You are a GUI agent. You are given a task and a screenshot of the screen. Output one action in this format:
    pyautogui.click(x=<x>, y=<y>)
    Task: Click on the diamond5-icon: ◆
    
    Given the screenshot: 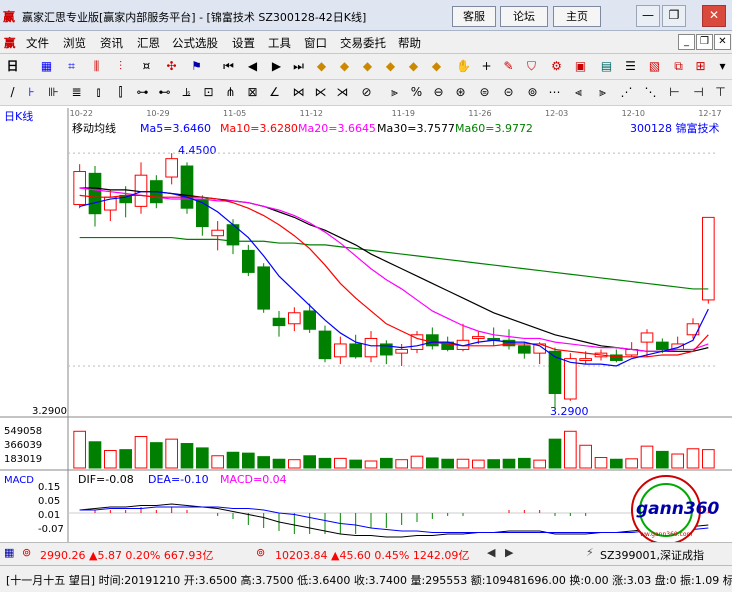 What is the action you would take?
    pyautogui.click(x=413, y=66)
    